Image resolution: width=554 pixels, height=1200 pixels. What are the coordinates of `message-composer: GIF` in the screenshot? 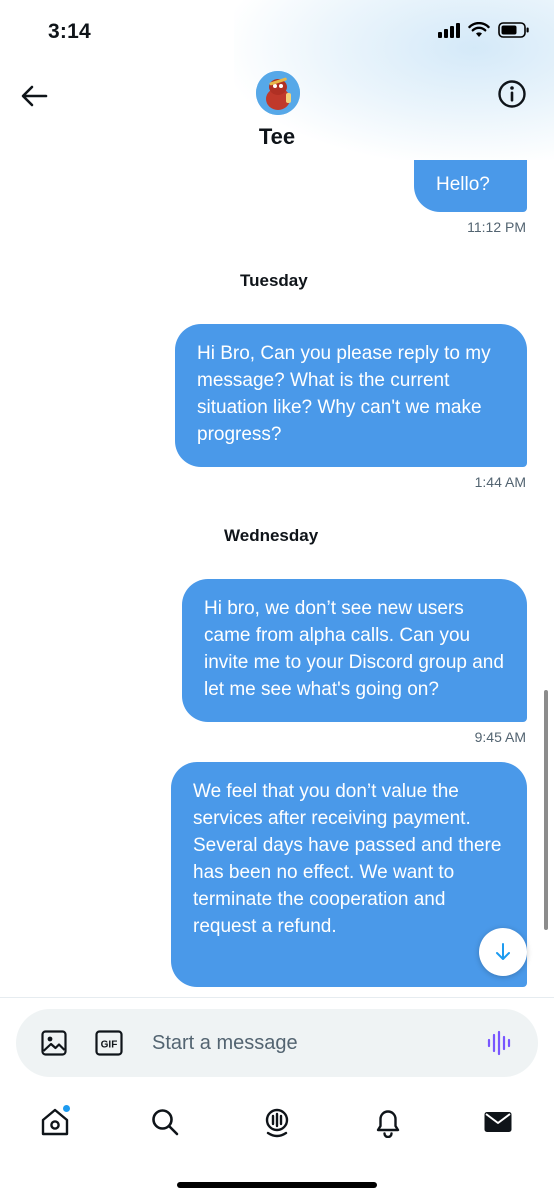 It's located at (277, 1043).